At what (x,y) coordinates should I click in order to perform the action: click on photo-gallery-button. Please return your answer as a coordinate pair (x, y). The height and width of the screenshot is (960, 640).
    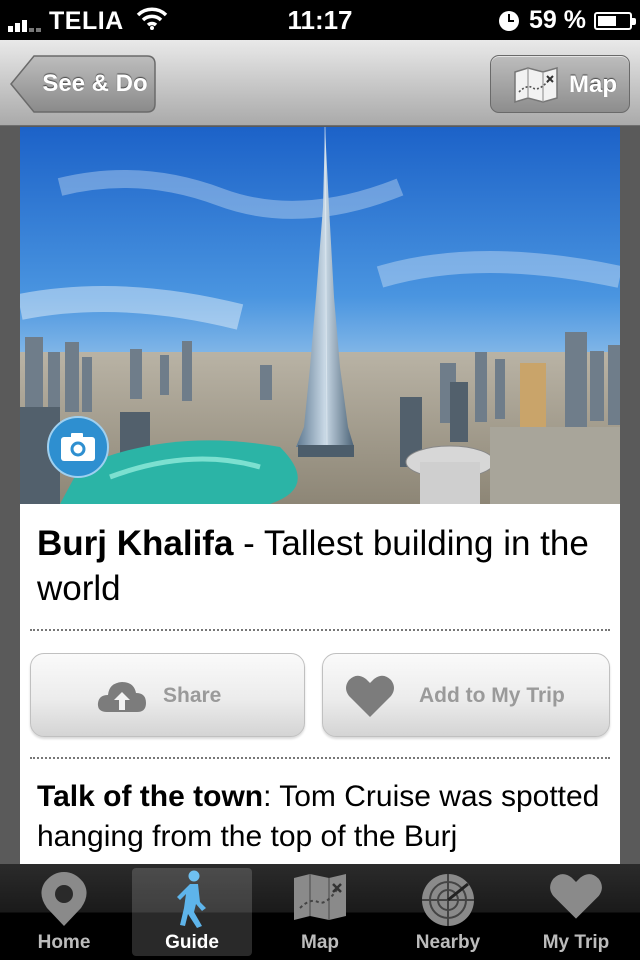
    Looking at the image, I should click on (78, 447).